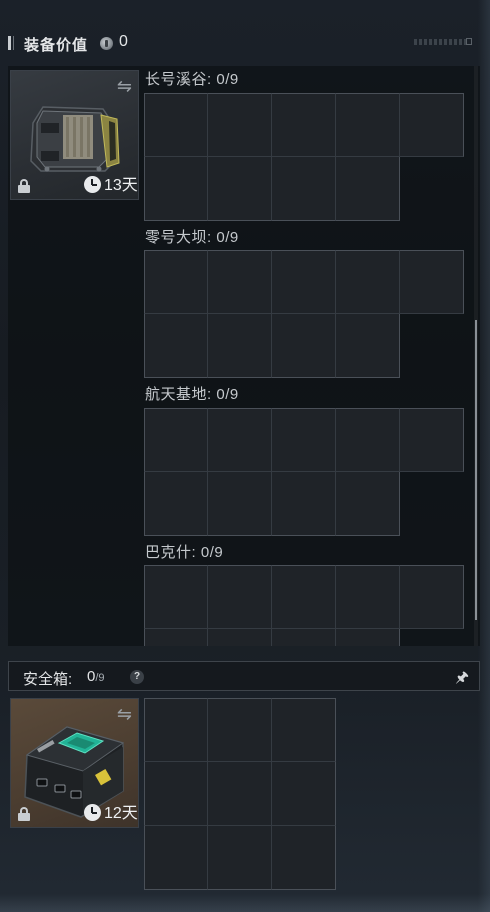  What do you see at coordinates (244, 676) in the screenshot?
I see `safe-box-header: 安全箱: 0/9 ? 🖈` at bounding box center [244, 676].